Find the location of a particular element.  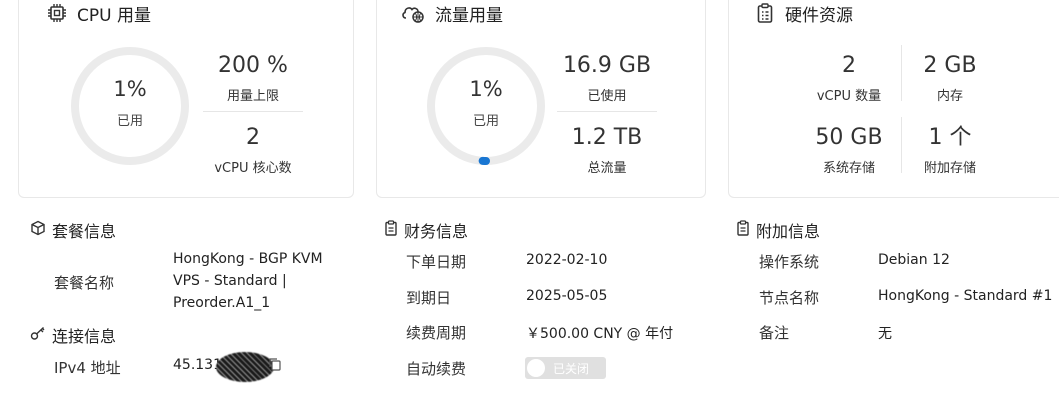

auto-renew-label: 自动续费 is located at coordinates (436, 369).